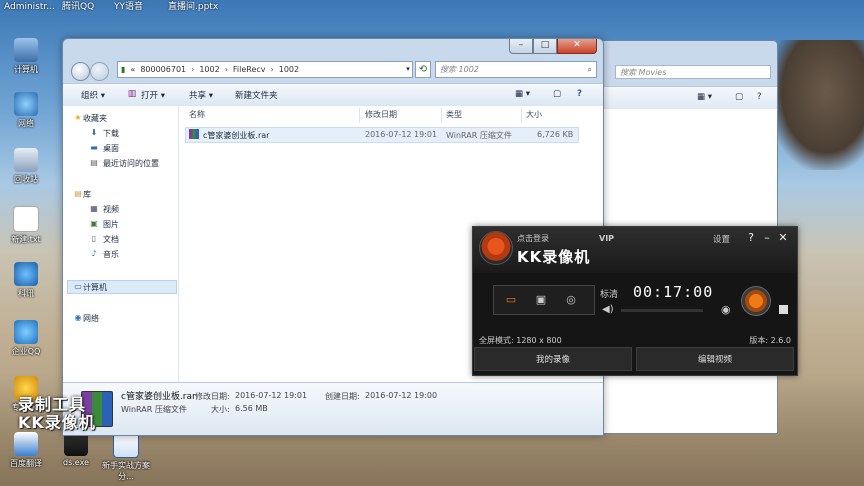  I want to click on breadcrumb-filerecv: FileRecv, so click(249, 69).